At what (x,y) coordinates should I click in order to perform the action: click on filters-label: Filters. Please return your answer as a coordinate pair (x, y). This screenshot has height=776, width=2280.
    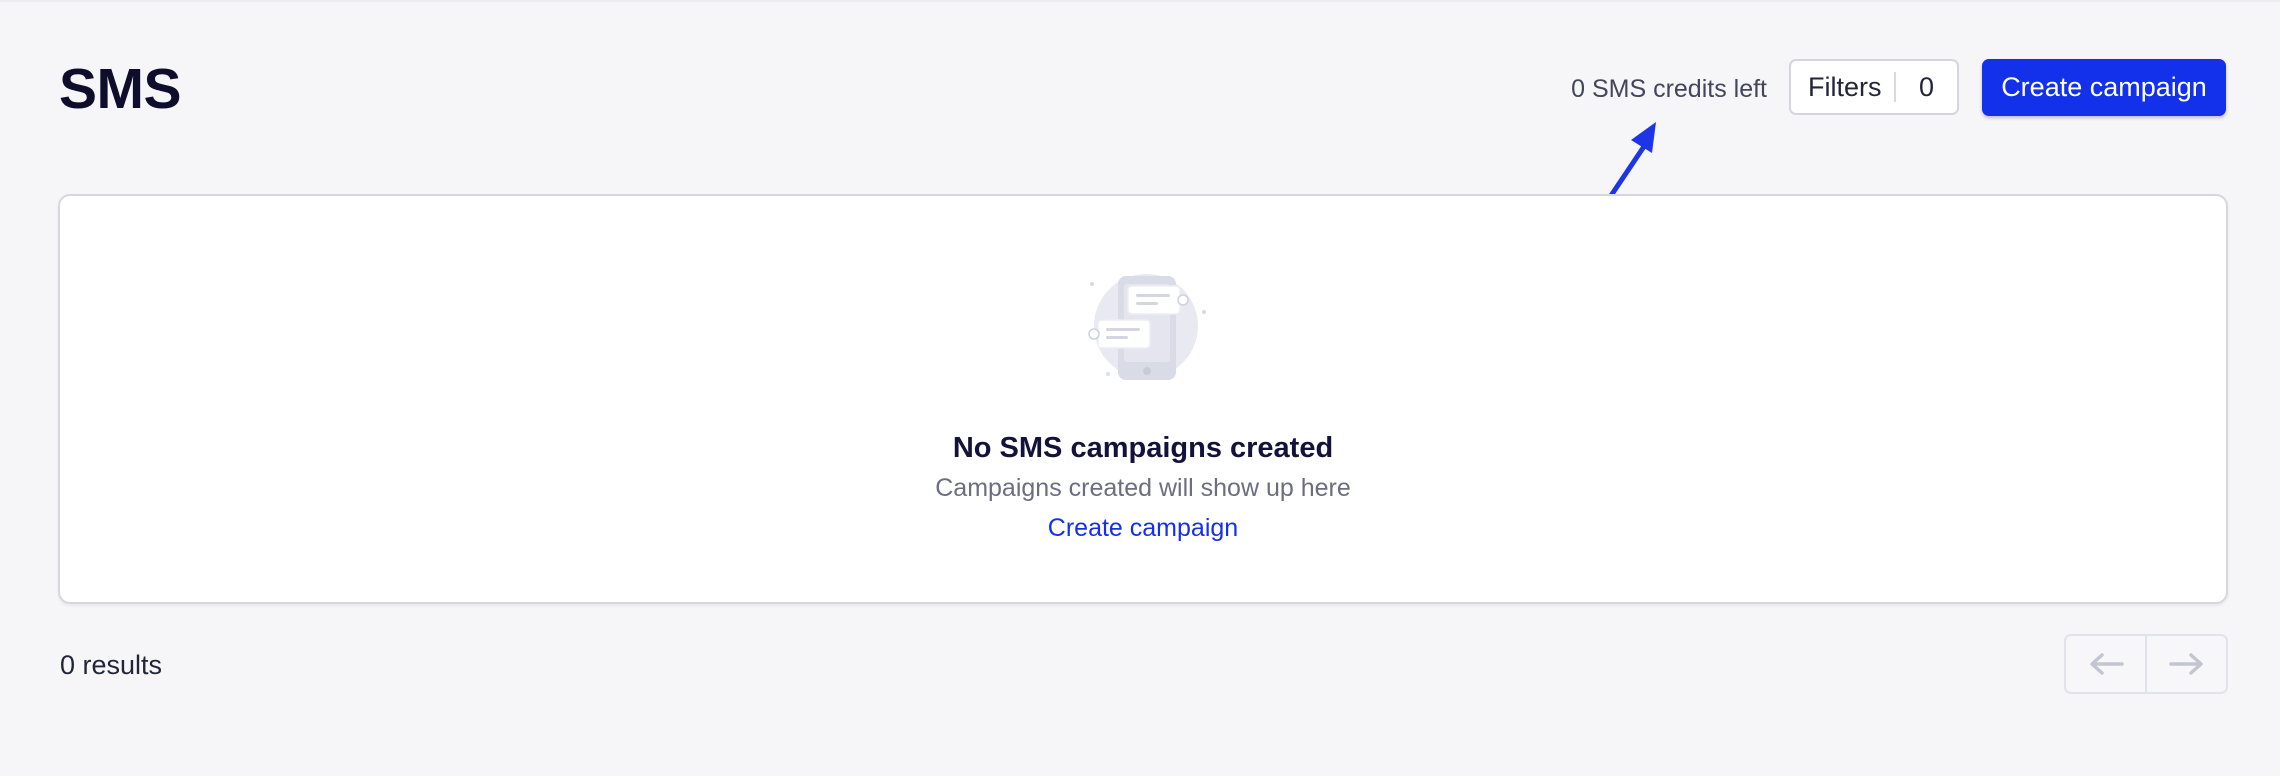
    Looking at the image, I should click on (1845, 86).